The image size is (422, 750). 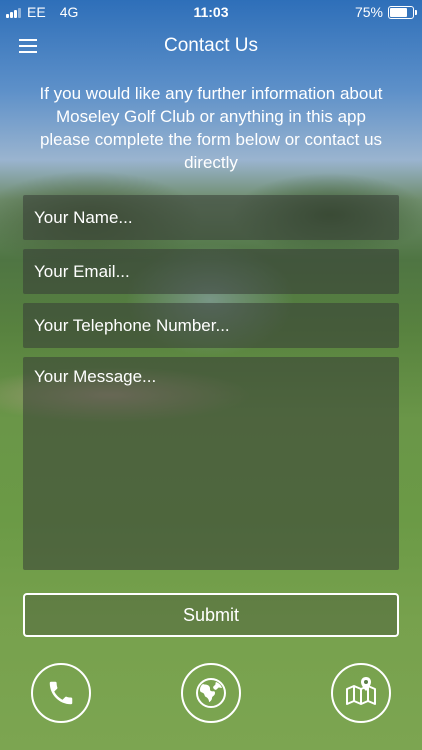 What do you see at coordinates (385, 12) in the screenshot?
I see `status-right: 75%` at bounding box center [385, 12].